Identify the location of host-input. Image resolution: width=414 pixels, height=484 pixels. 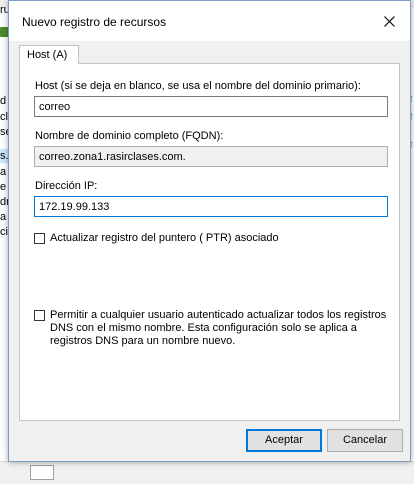
(211, 106).